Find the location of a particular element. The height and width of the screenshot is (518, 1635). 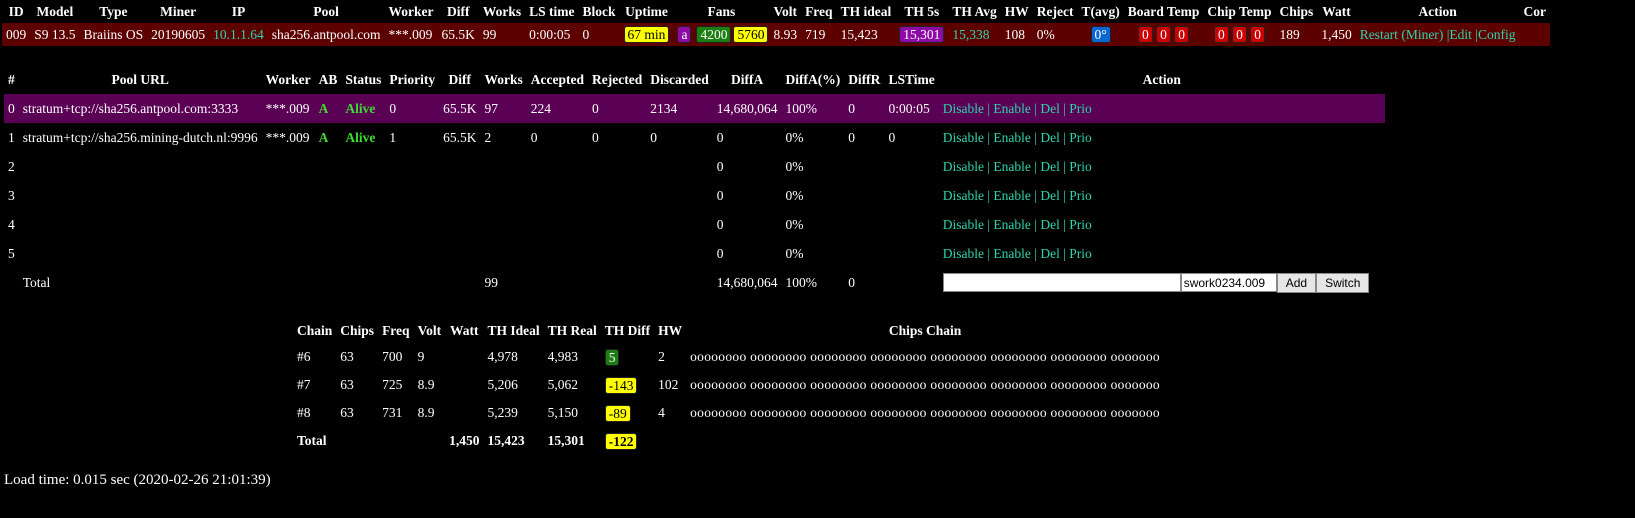

miner-ls-time: 0:00:05 is located at coordinates (552, 34).